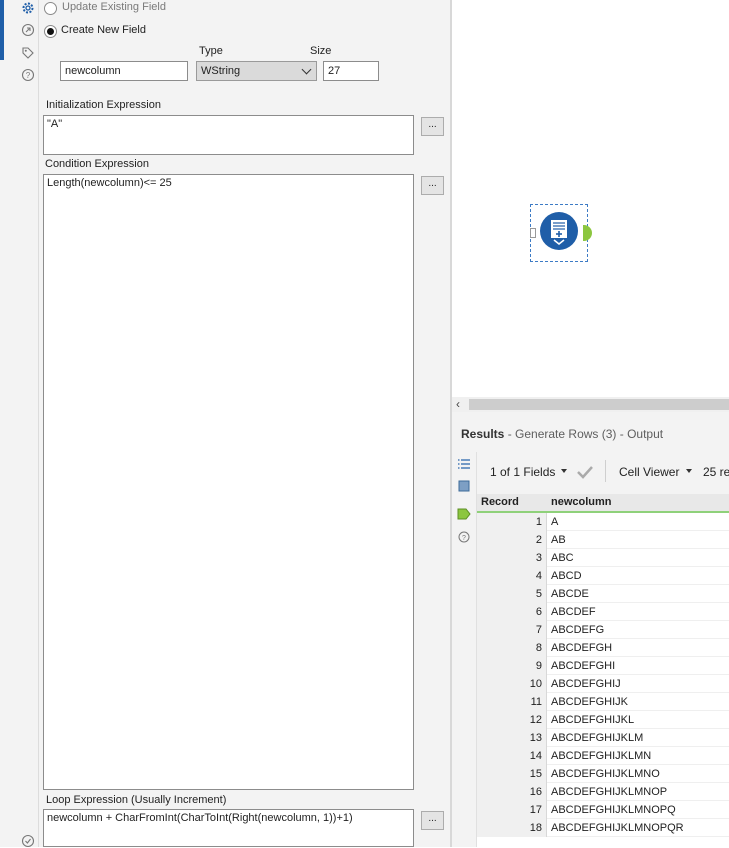  Describe the element at coordinates (464, 464) in the screenshot. I see `list-icon` at that location.